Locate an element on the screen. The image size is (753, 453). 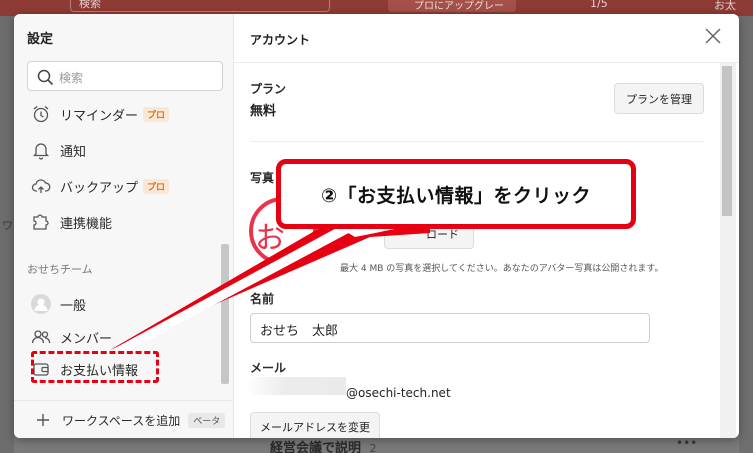
instruction-callout: ②「お支払い情報」をクリック is located at coordinates (456, 194).